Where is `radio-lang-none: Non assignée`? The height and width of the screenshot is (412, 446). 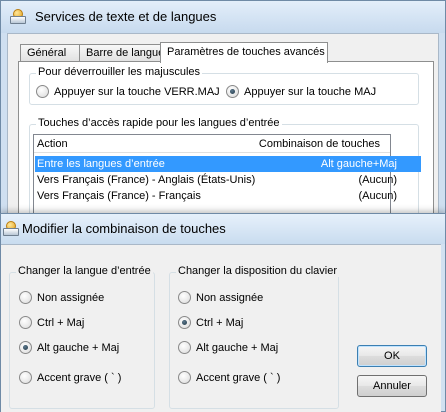 radio-lang-none: Non assignée is located at coordinates (61, 297).